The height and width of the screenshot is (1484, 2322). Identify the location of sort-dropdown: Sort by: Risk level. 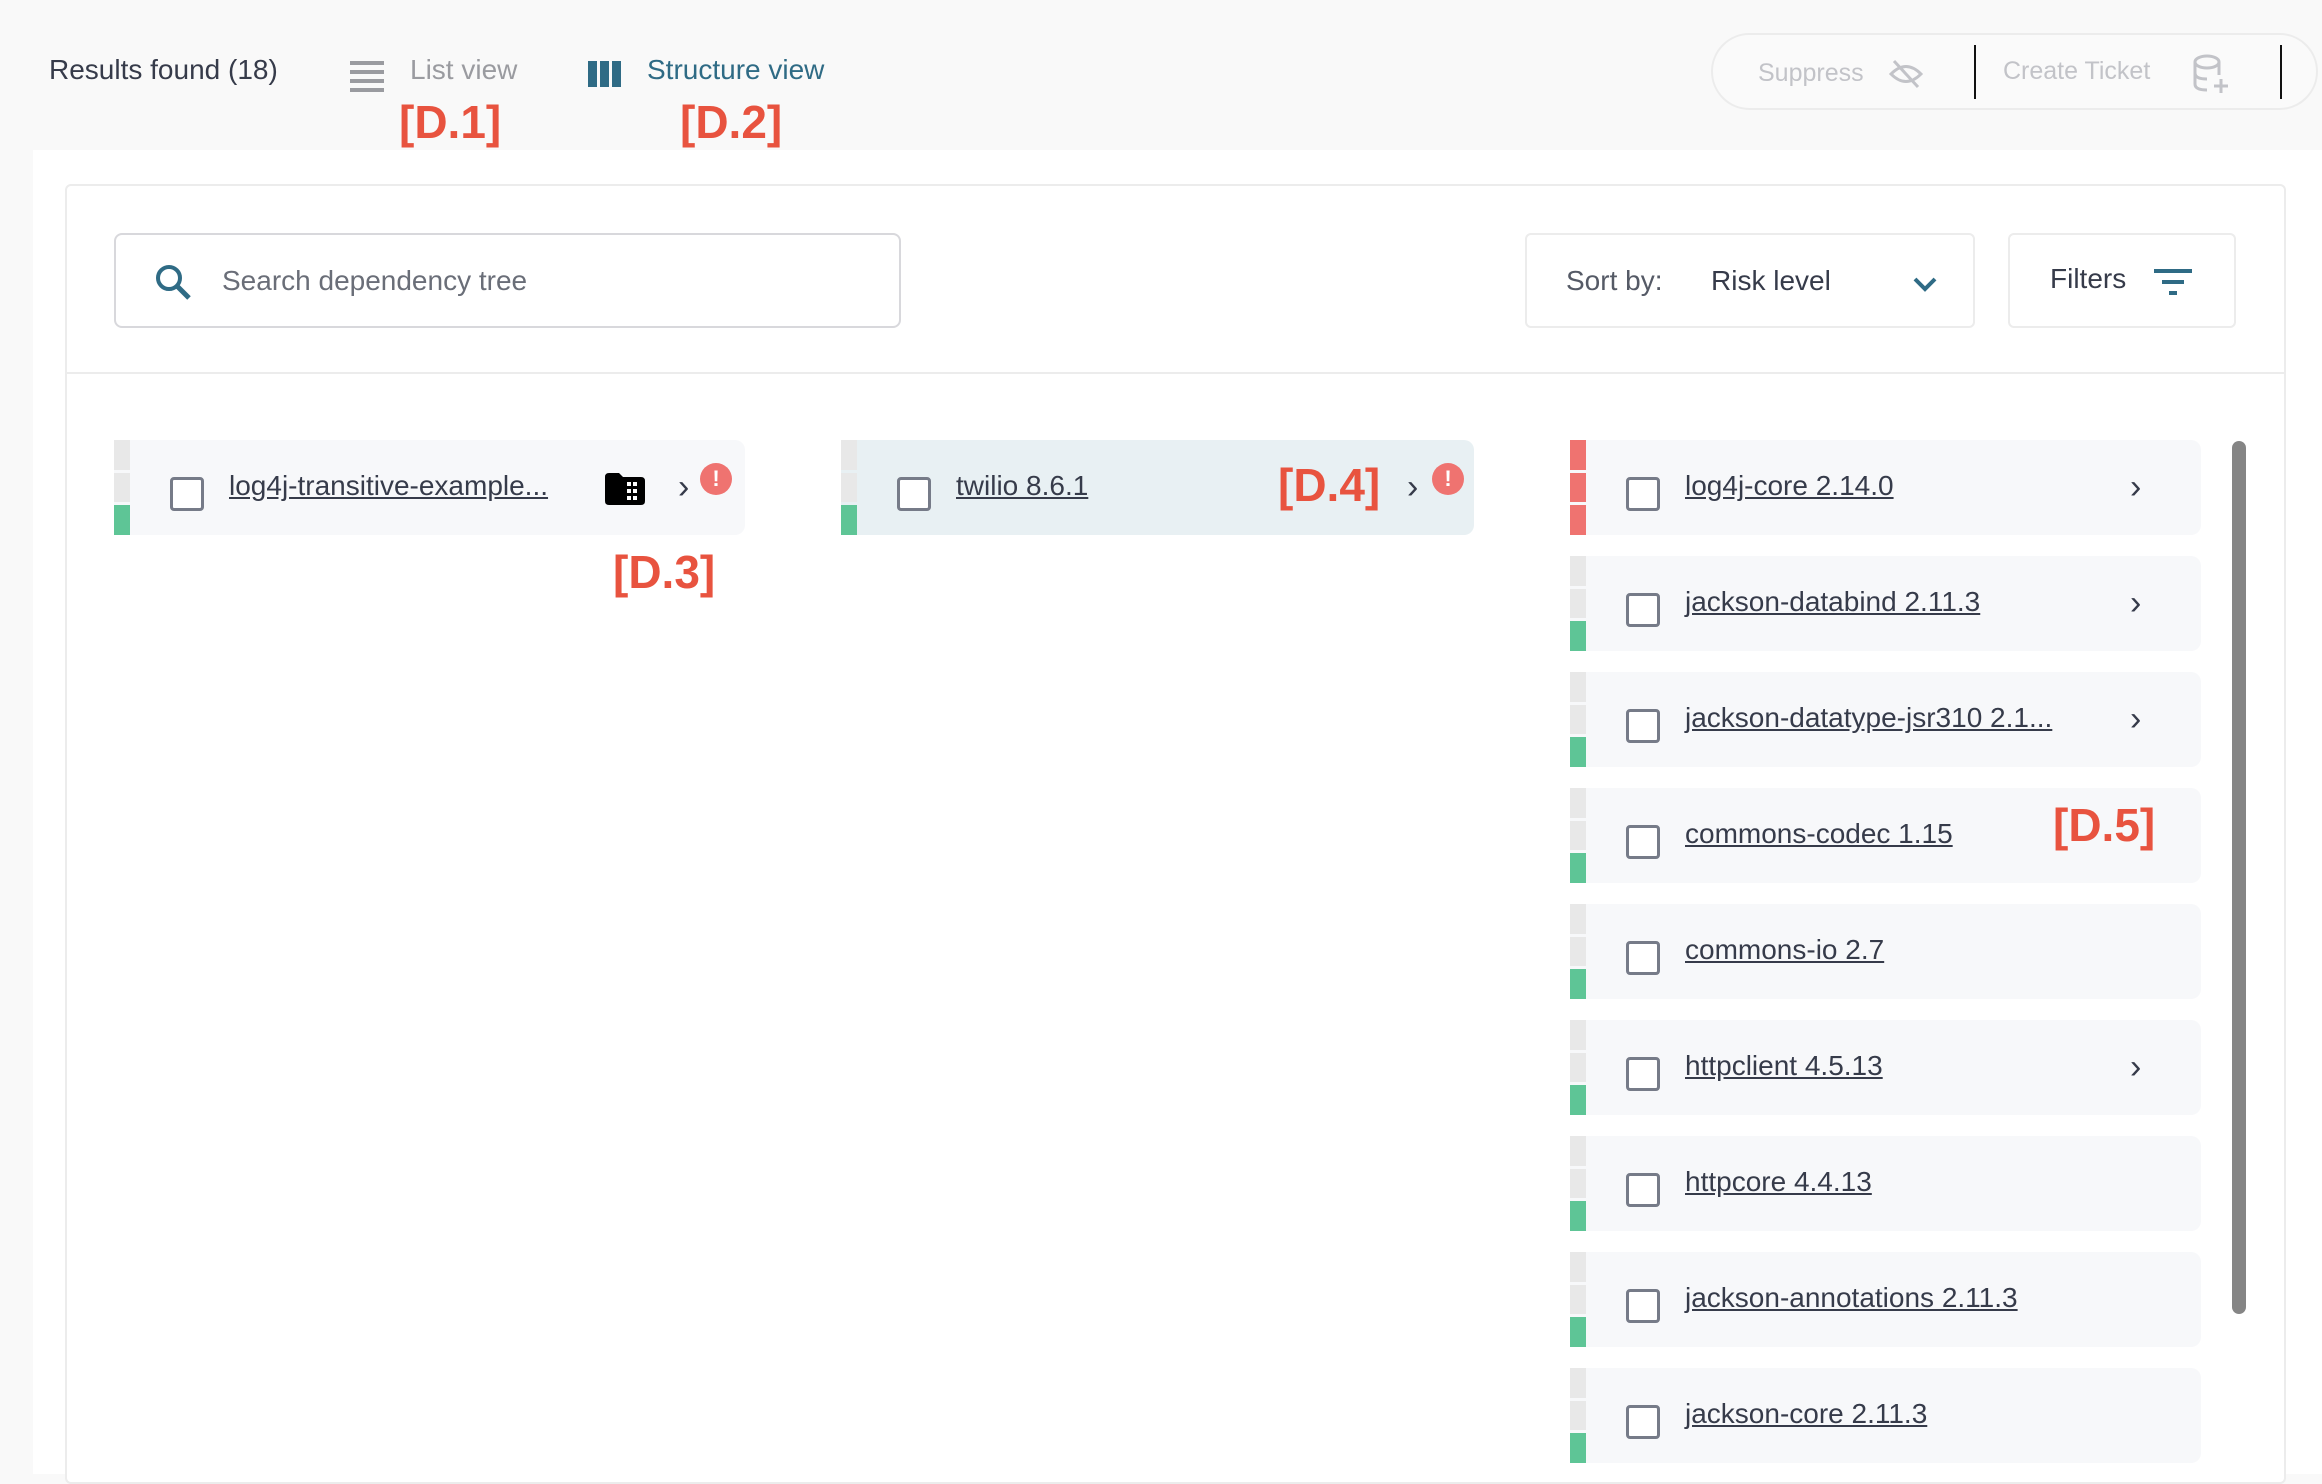
(1750, 280).